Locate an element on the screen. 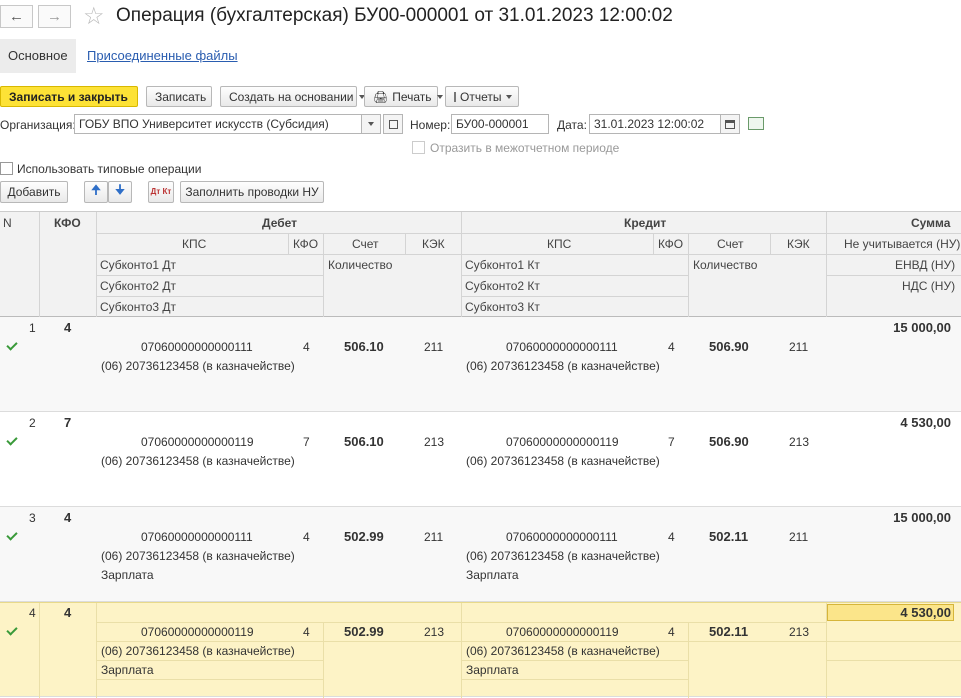  chevron-down-icon is located at coordinates (371, 124).